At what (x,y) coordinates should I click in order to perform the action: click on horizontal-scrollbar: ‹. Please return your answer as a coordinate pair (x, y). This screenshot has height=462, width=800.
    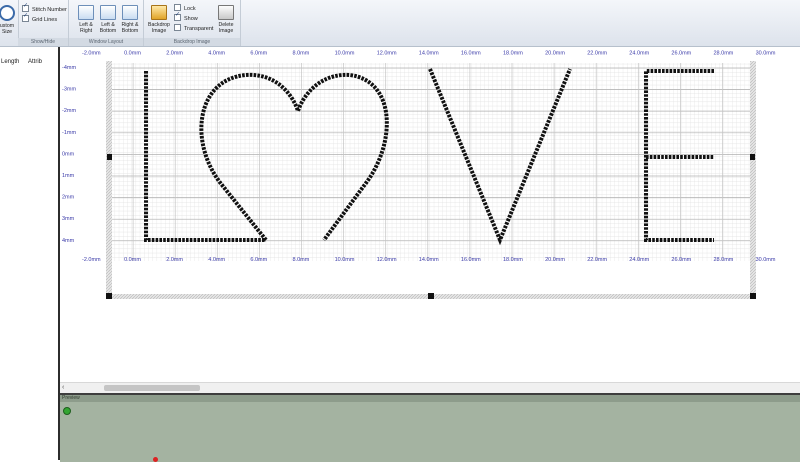
    Looking at the image, I should click on (430, 387).